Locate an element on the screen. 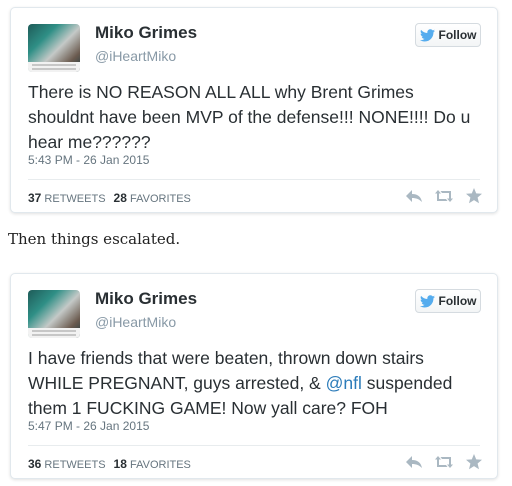 The height and width of the screenshot is (486, 512). favorite-count: 18 FAVORITES is located at coordinates (152, 464).